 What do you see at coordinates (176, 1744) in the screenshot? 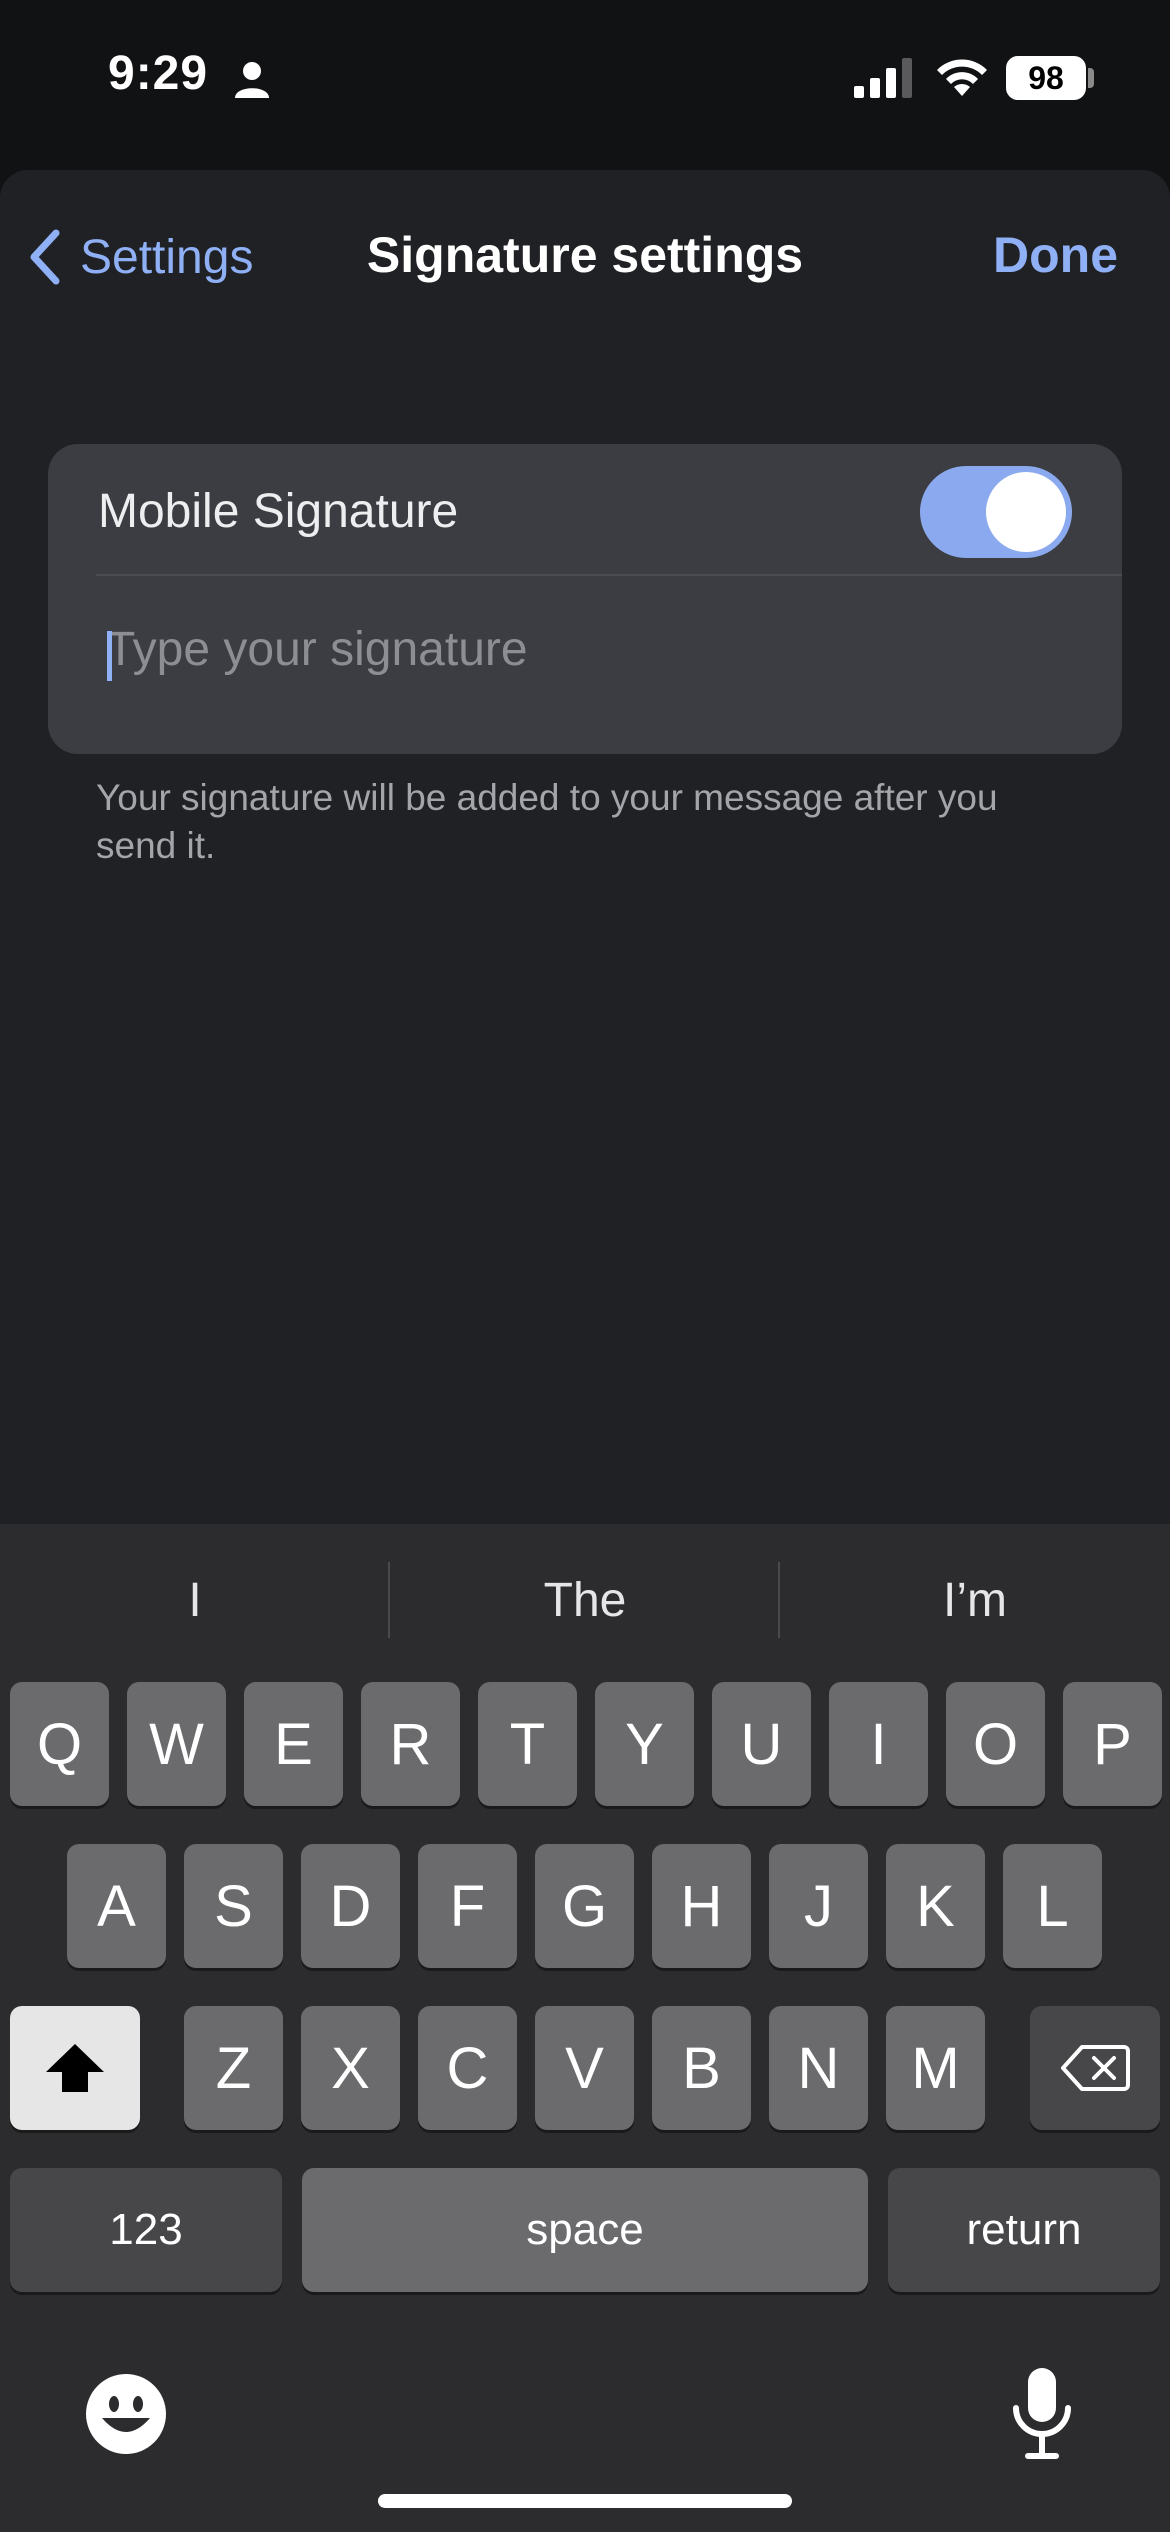
I see `key-w: W` at bounding box center [176, 1744].